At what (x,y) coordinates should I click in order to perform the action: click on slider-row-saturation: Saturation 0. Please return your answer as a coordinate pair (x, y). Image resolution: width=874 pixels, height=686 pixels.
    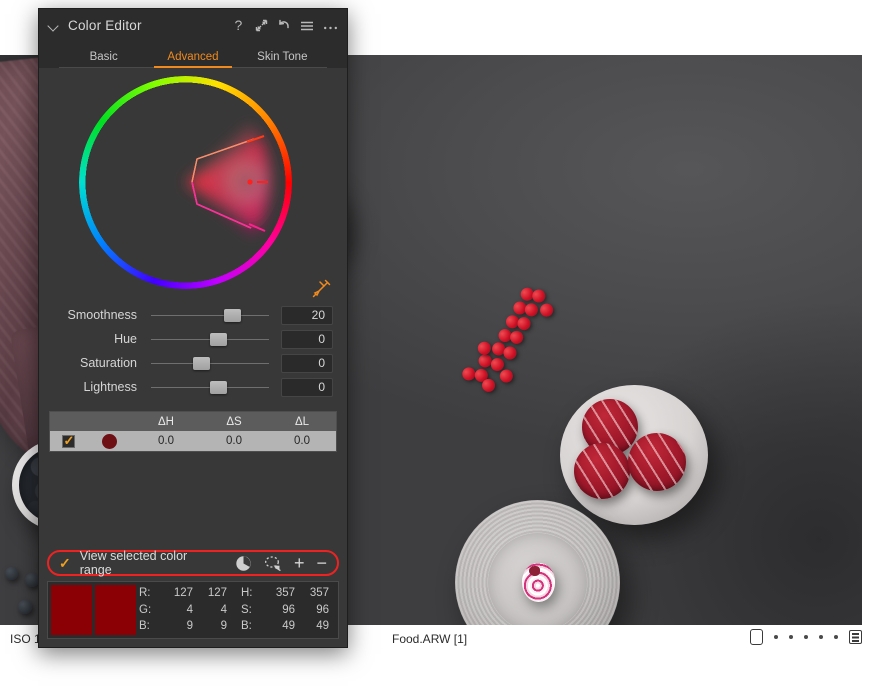
    Looking at the image, I should click on (193, 363).